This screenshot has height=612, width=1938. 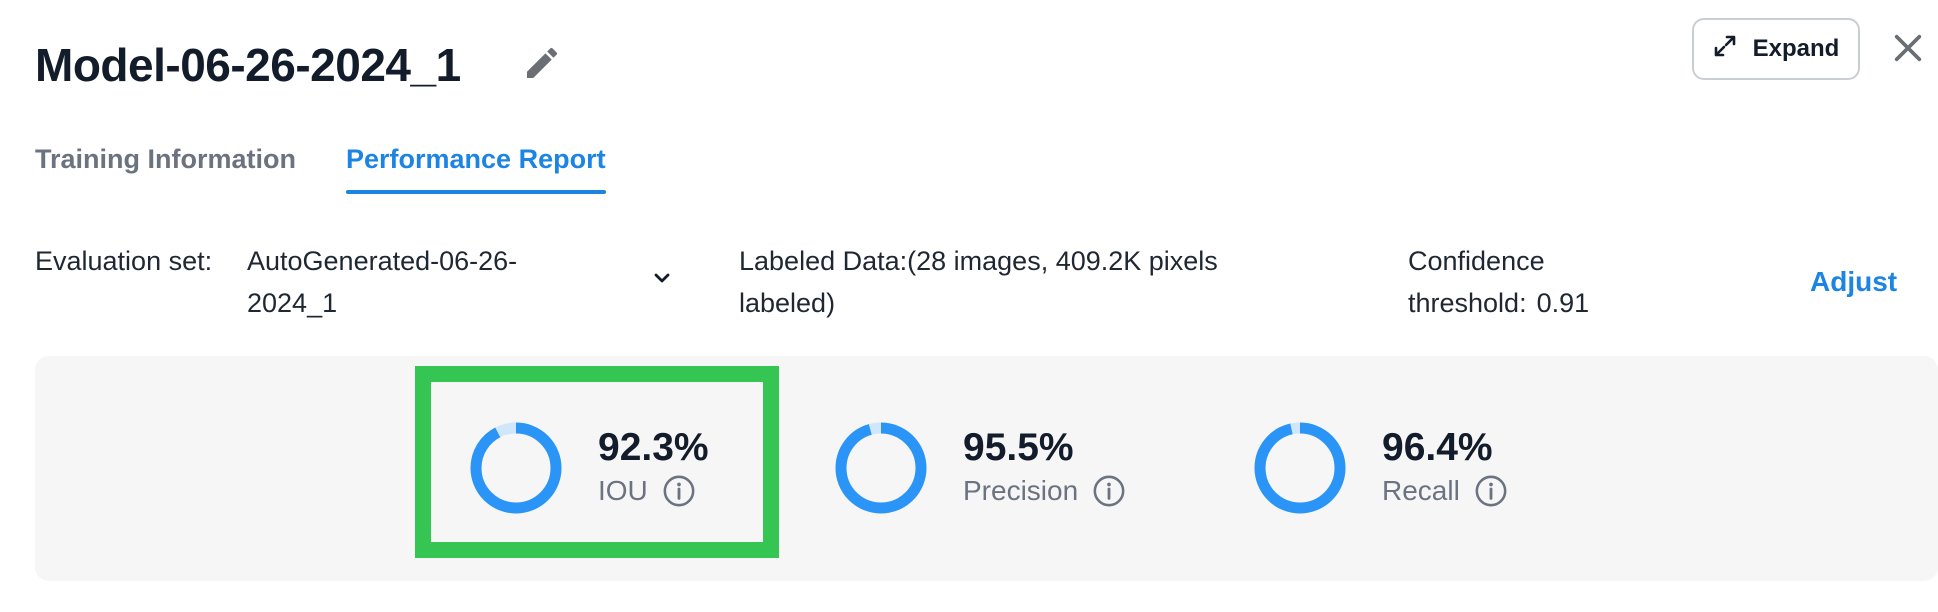 What do you see at coordinates (165, 165) in the screenshot?
I see `tab-training-information: Training Information` at bounding box center [165, 165].